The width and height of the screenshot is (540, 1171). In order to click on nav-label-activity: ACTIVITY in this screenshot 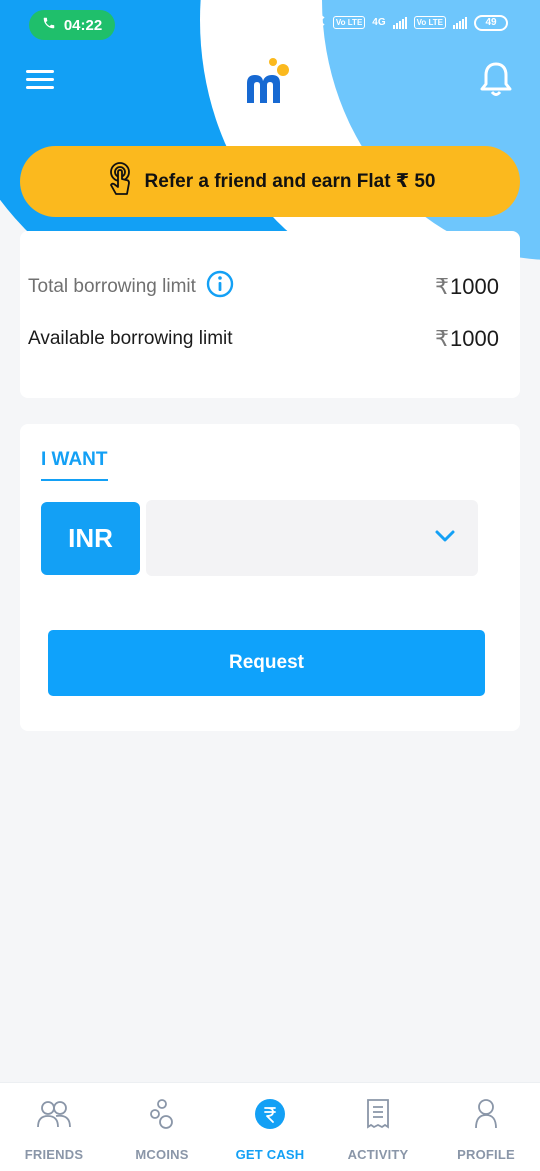, I will do `click(378, 1154)`.